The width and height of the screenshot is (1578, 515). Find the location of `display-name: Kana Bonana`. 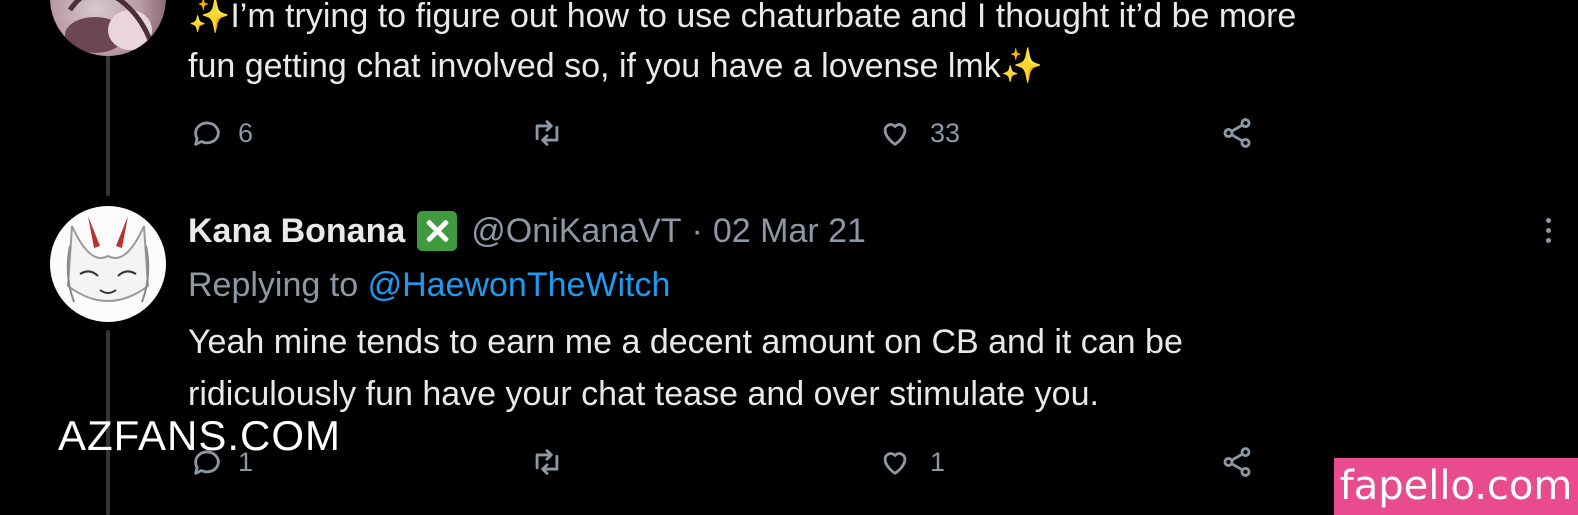

display-name: Kana Bonana is located at coordinates (296, 231).